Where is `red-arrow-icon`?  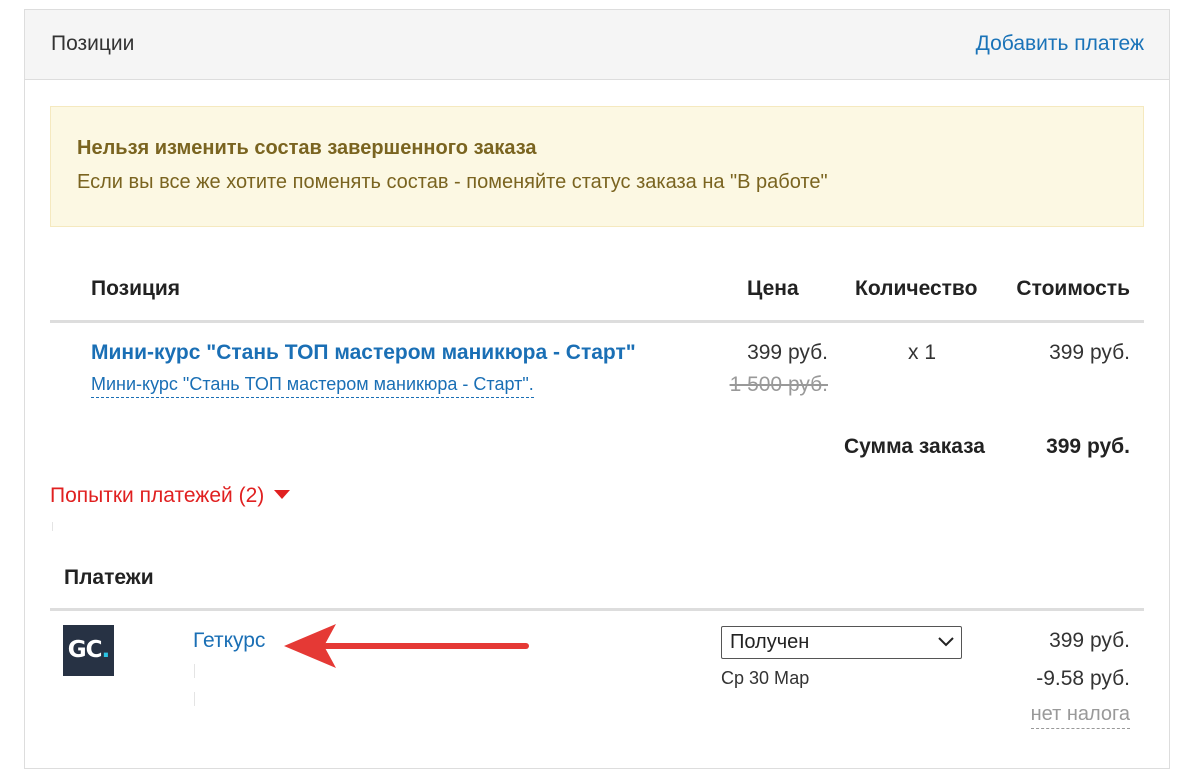 red-arrow-icon is located at coordinates (406, 646).